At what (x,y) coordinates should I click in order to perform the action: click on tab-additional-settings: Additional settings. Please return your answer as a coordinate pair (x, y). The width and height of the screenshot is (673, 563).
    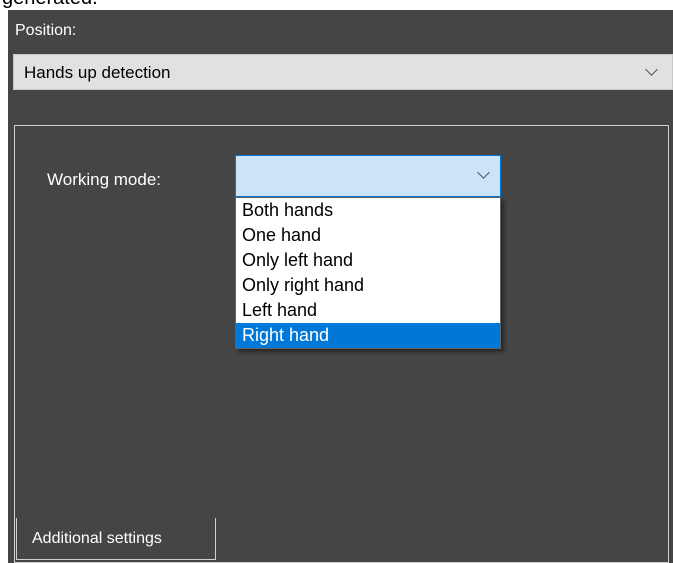
    Looking at the image, I should click on (116, 539).